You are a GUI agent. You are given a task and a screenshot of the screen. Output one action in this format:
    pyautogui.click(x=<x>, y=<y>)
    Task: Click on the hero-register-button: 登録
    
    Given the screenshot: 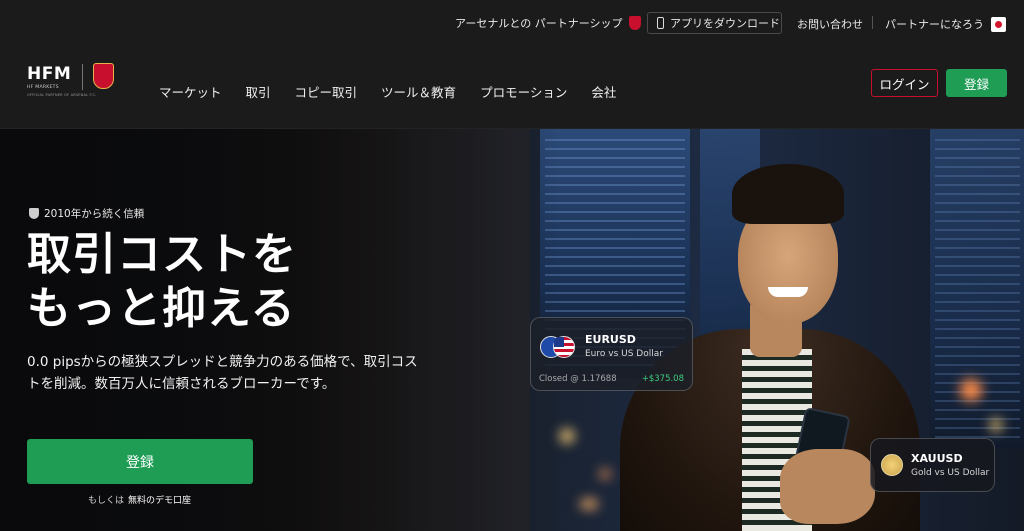 What is the action you would take?
    pyautogui.click(x=140, y=461)
    